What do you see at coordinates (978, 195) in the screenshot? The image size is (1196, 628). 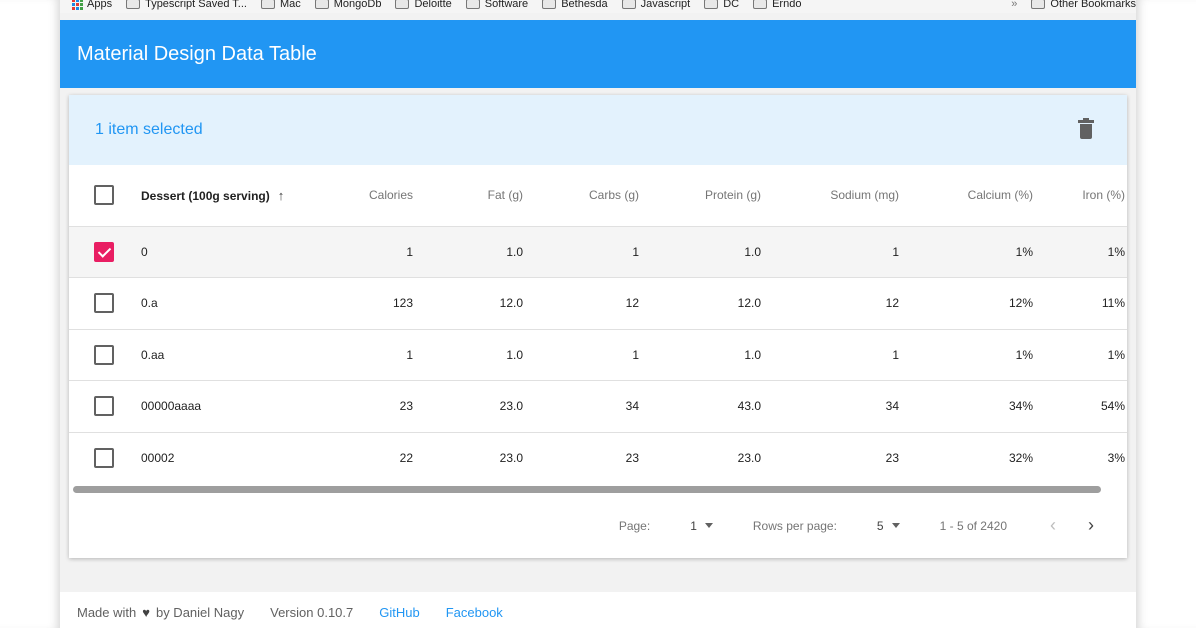 I see `column-header-calcium: Calcium (%)` at bounding box center [978, 195].